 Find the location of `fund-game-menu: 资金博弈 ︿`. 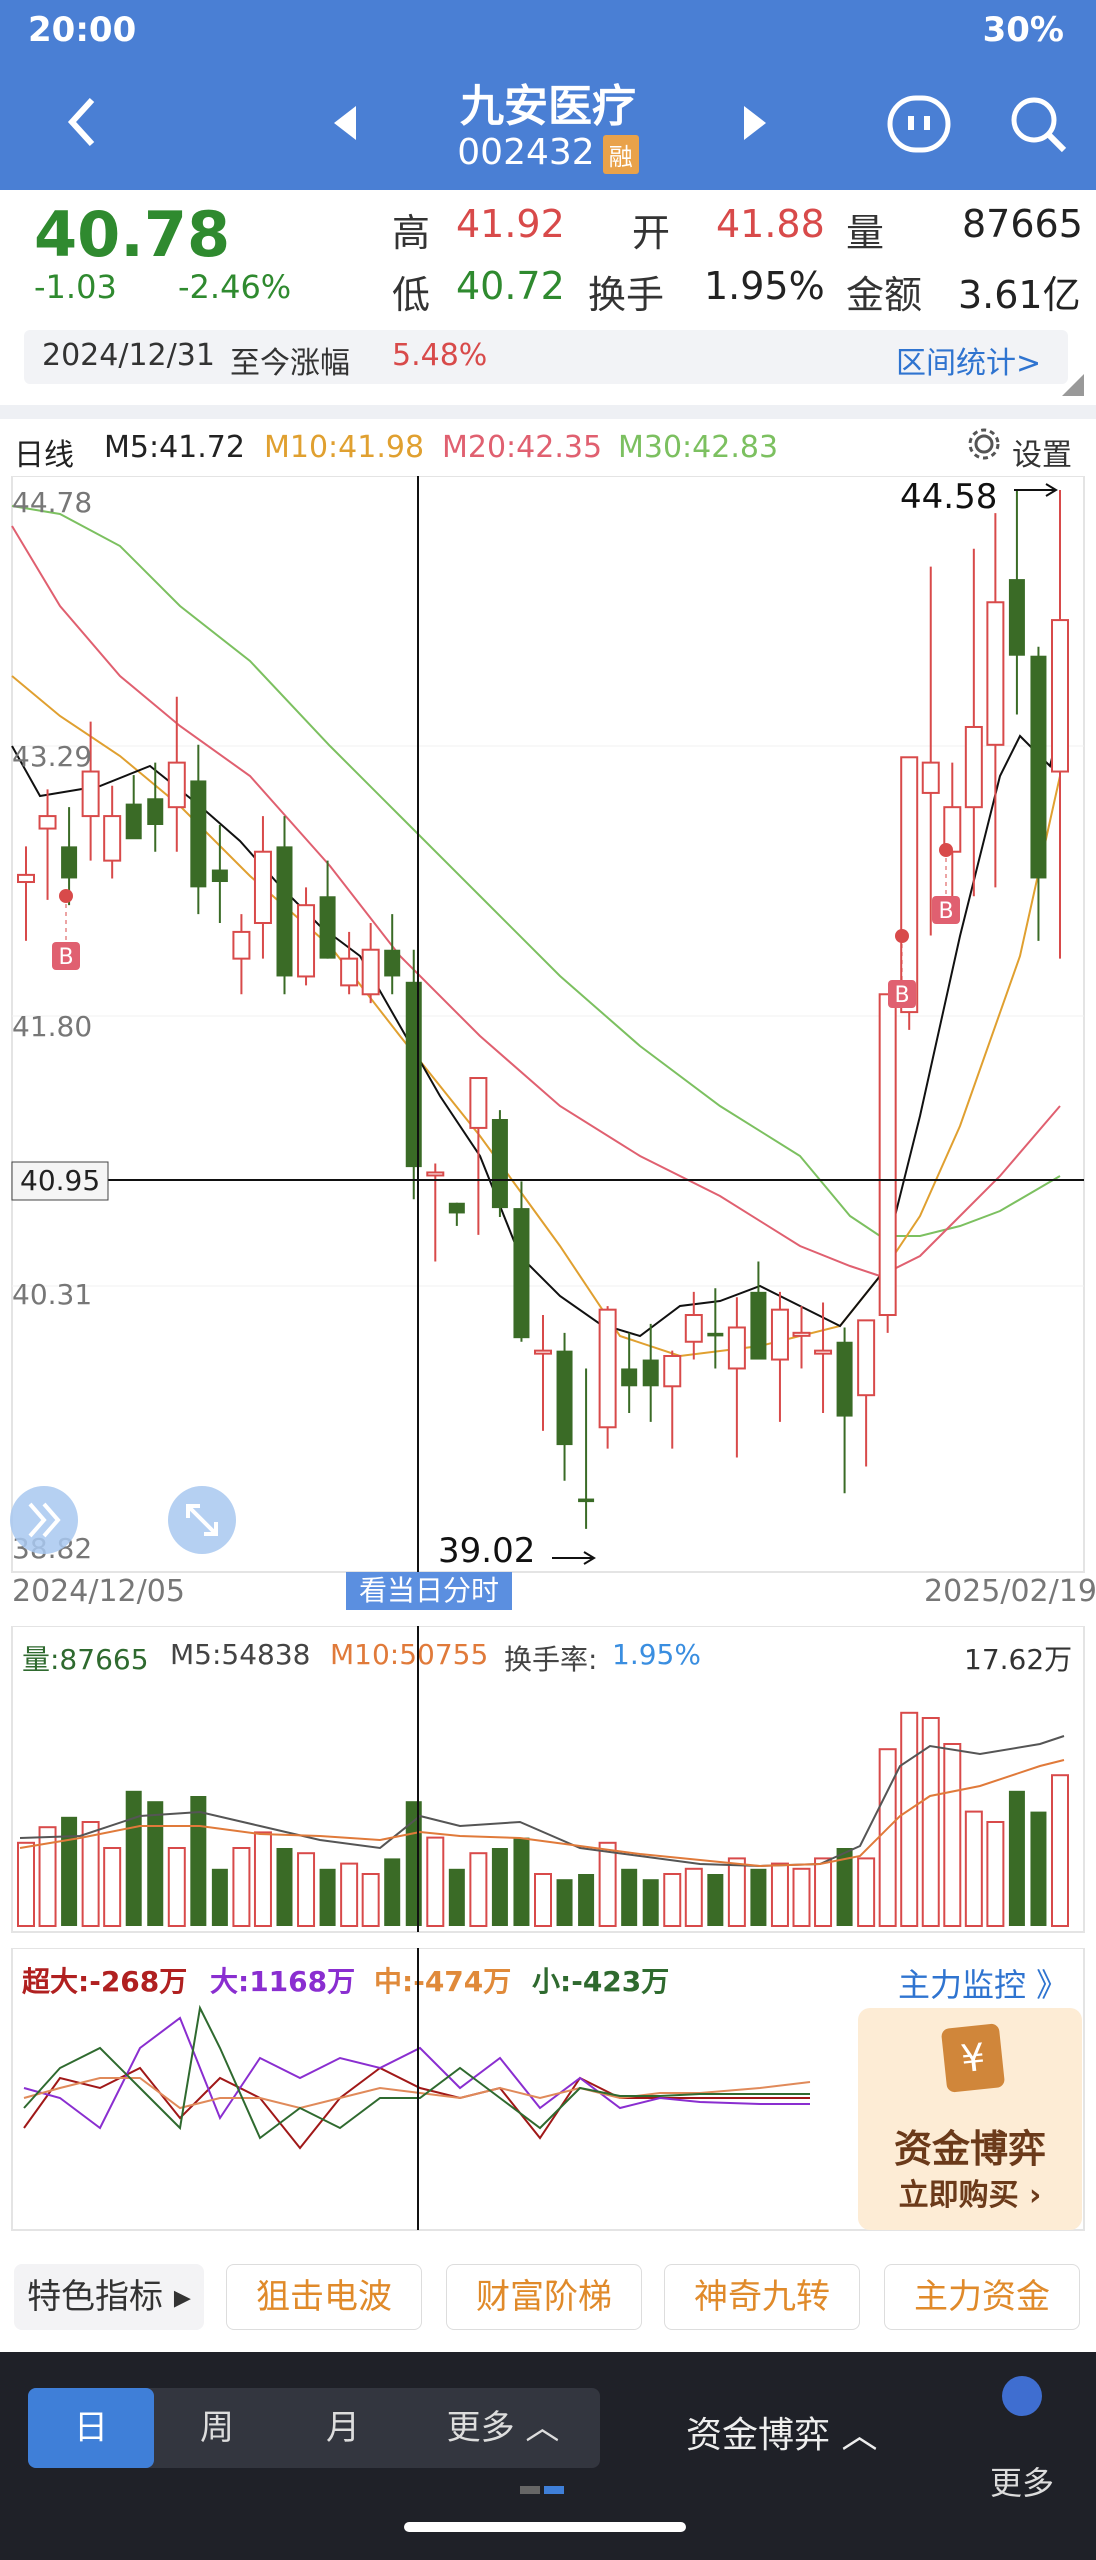

fund-game-menu: 资金博弈 ︿ is located at coordinates (781, 2432).